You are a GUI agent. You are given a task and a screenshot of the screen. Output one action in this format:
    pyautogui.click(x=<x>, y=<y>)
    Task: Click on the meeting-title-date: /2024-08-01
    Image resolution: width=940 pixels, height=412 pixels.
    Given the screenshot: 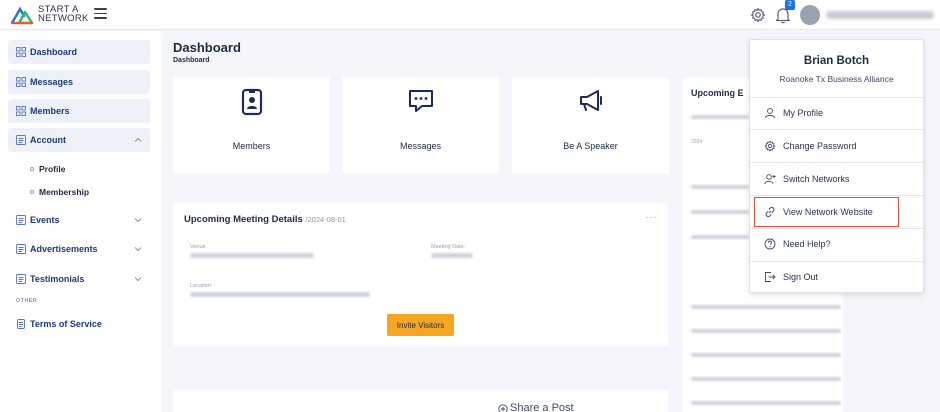 What is the action you would take?
    pyautogui.click(x=325, y=219)
    